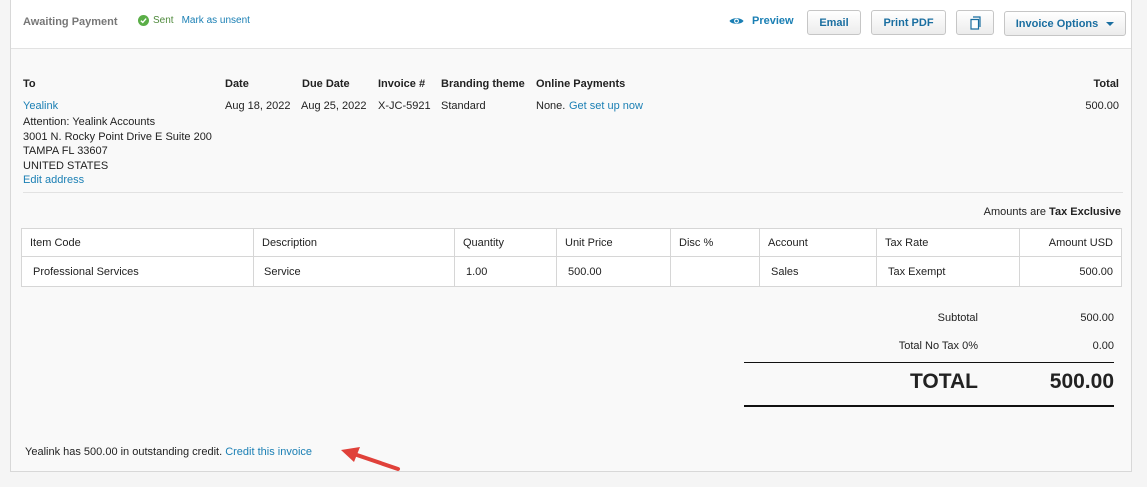 The height and width of the screenshot is (487, 1147). I want to click on copy-button, so click(975, 22).